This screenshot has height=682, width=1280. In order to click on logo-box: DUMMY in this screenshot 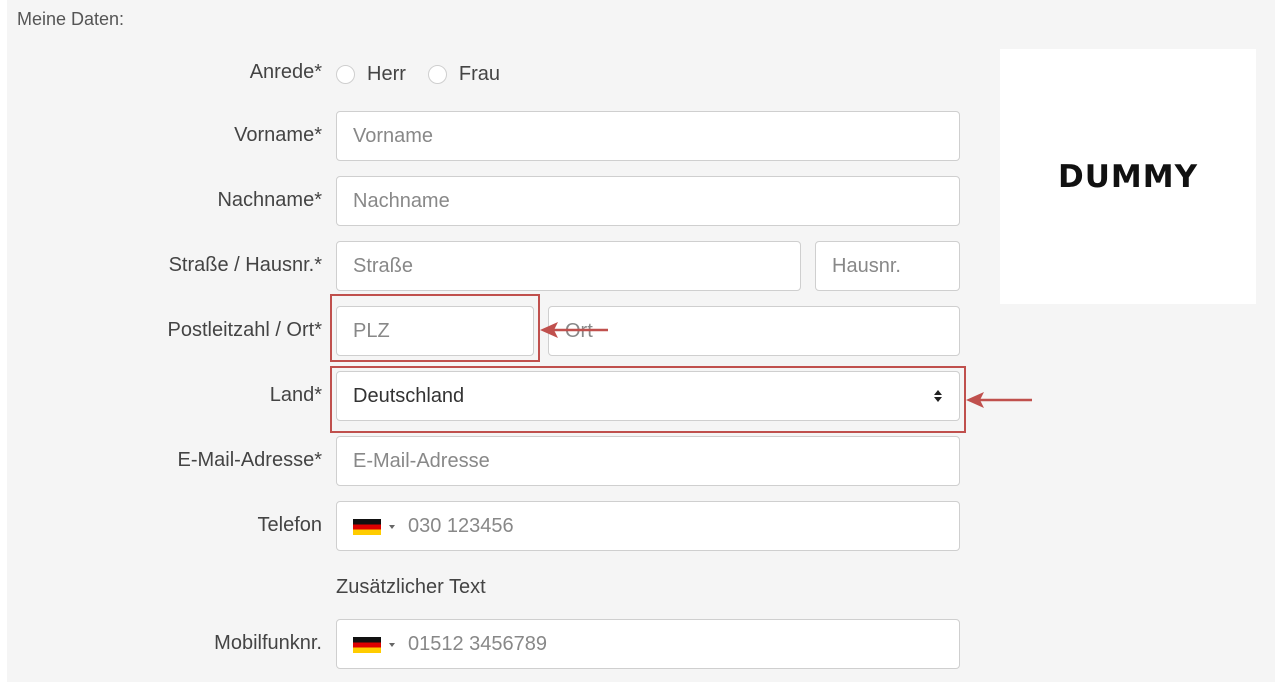, I will do `click(1128, 176)`.